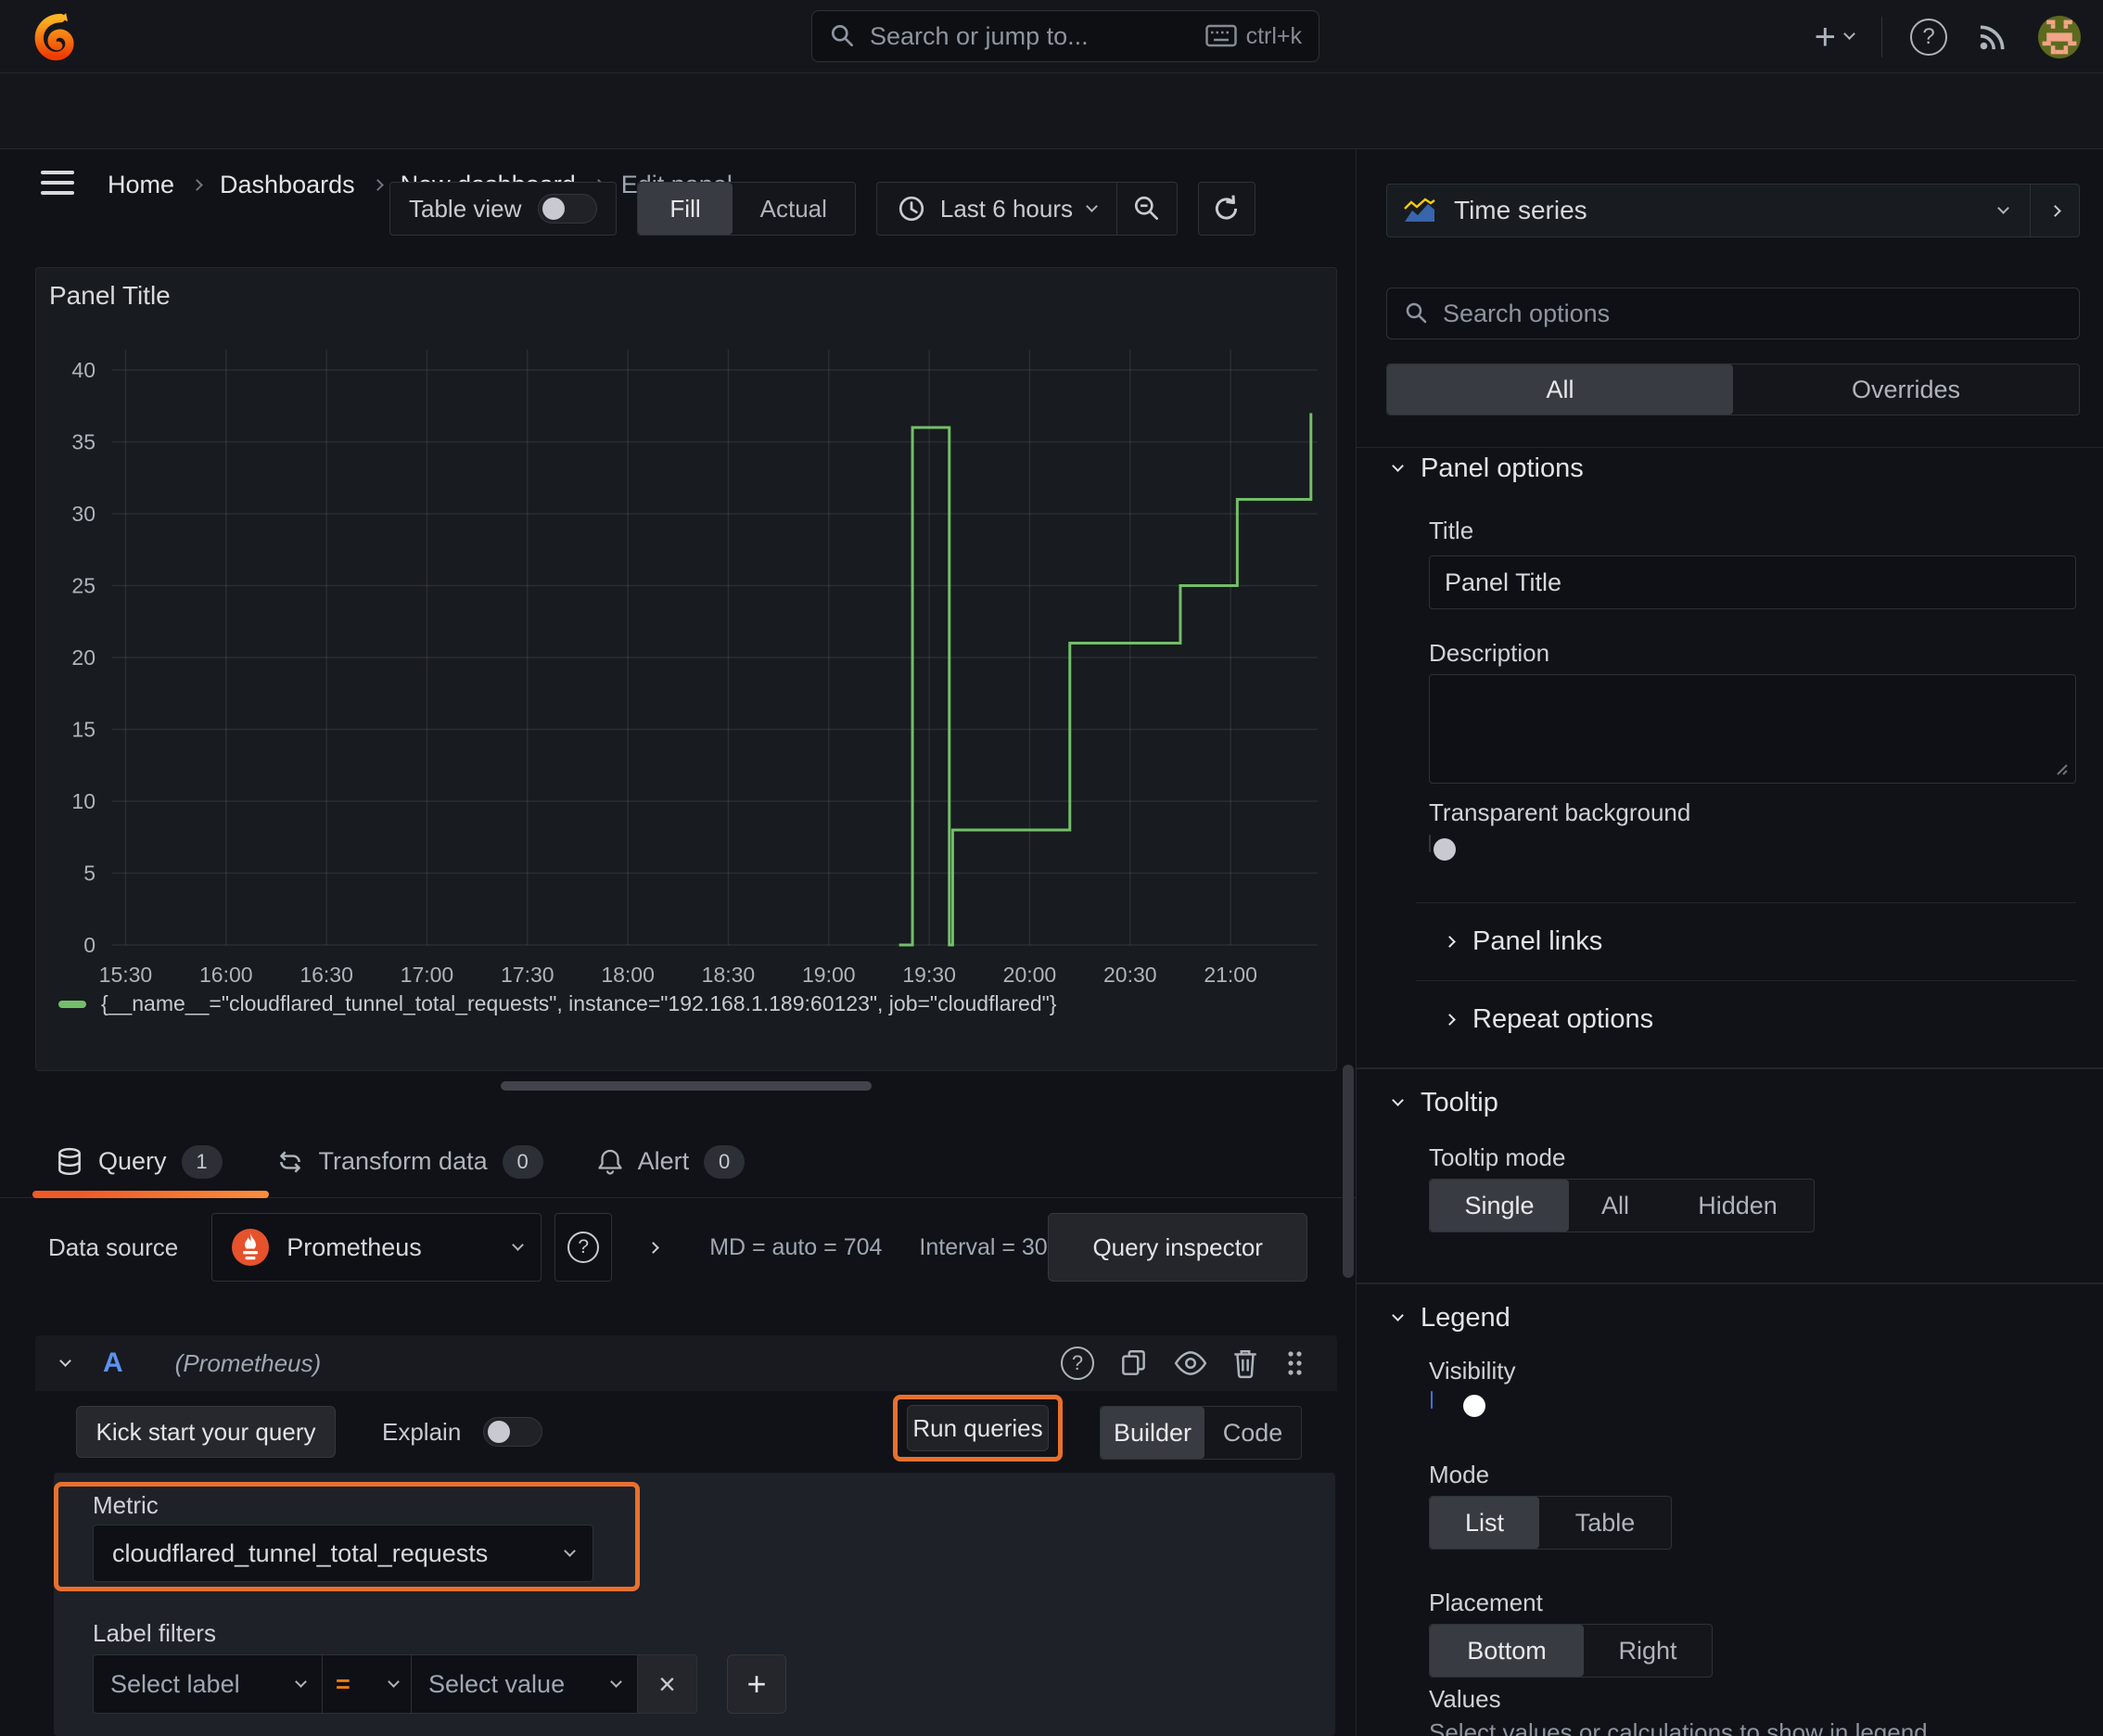  What do you see at coordinates (72, 1004) in the screenshot?
I see `legend-series-swatch` at bounding box center [72, 1004].